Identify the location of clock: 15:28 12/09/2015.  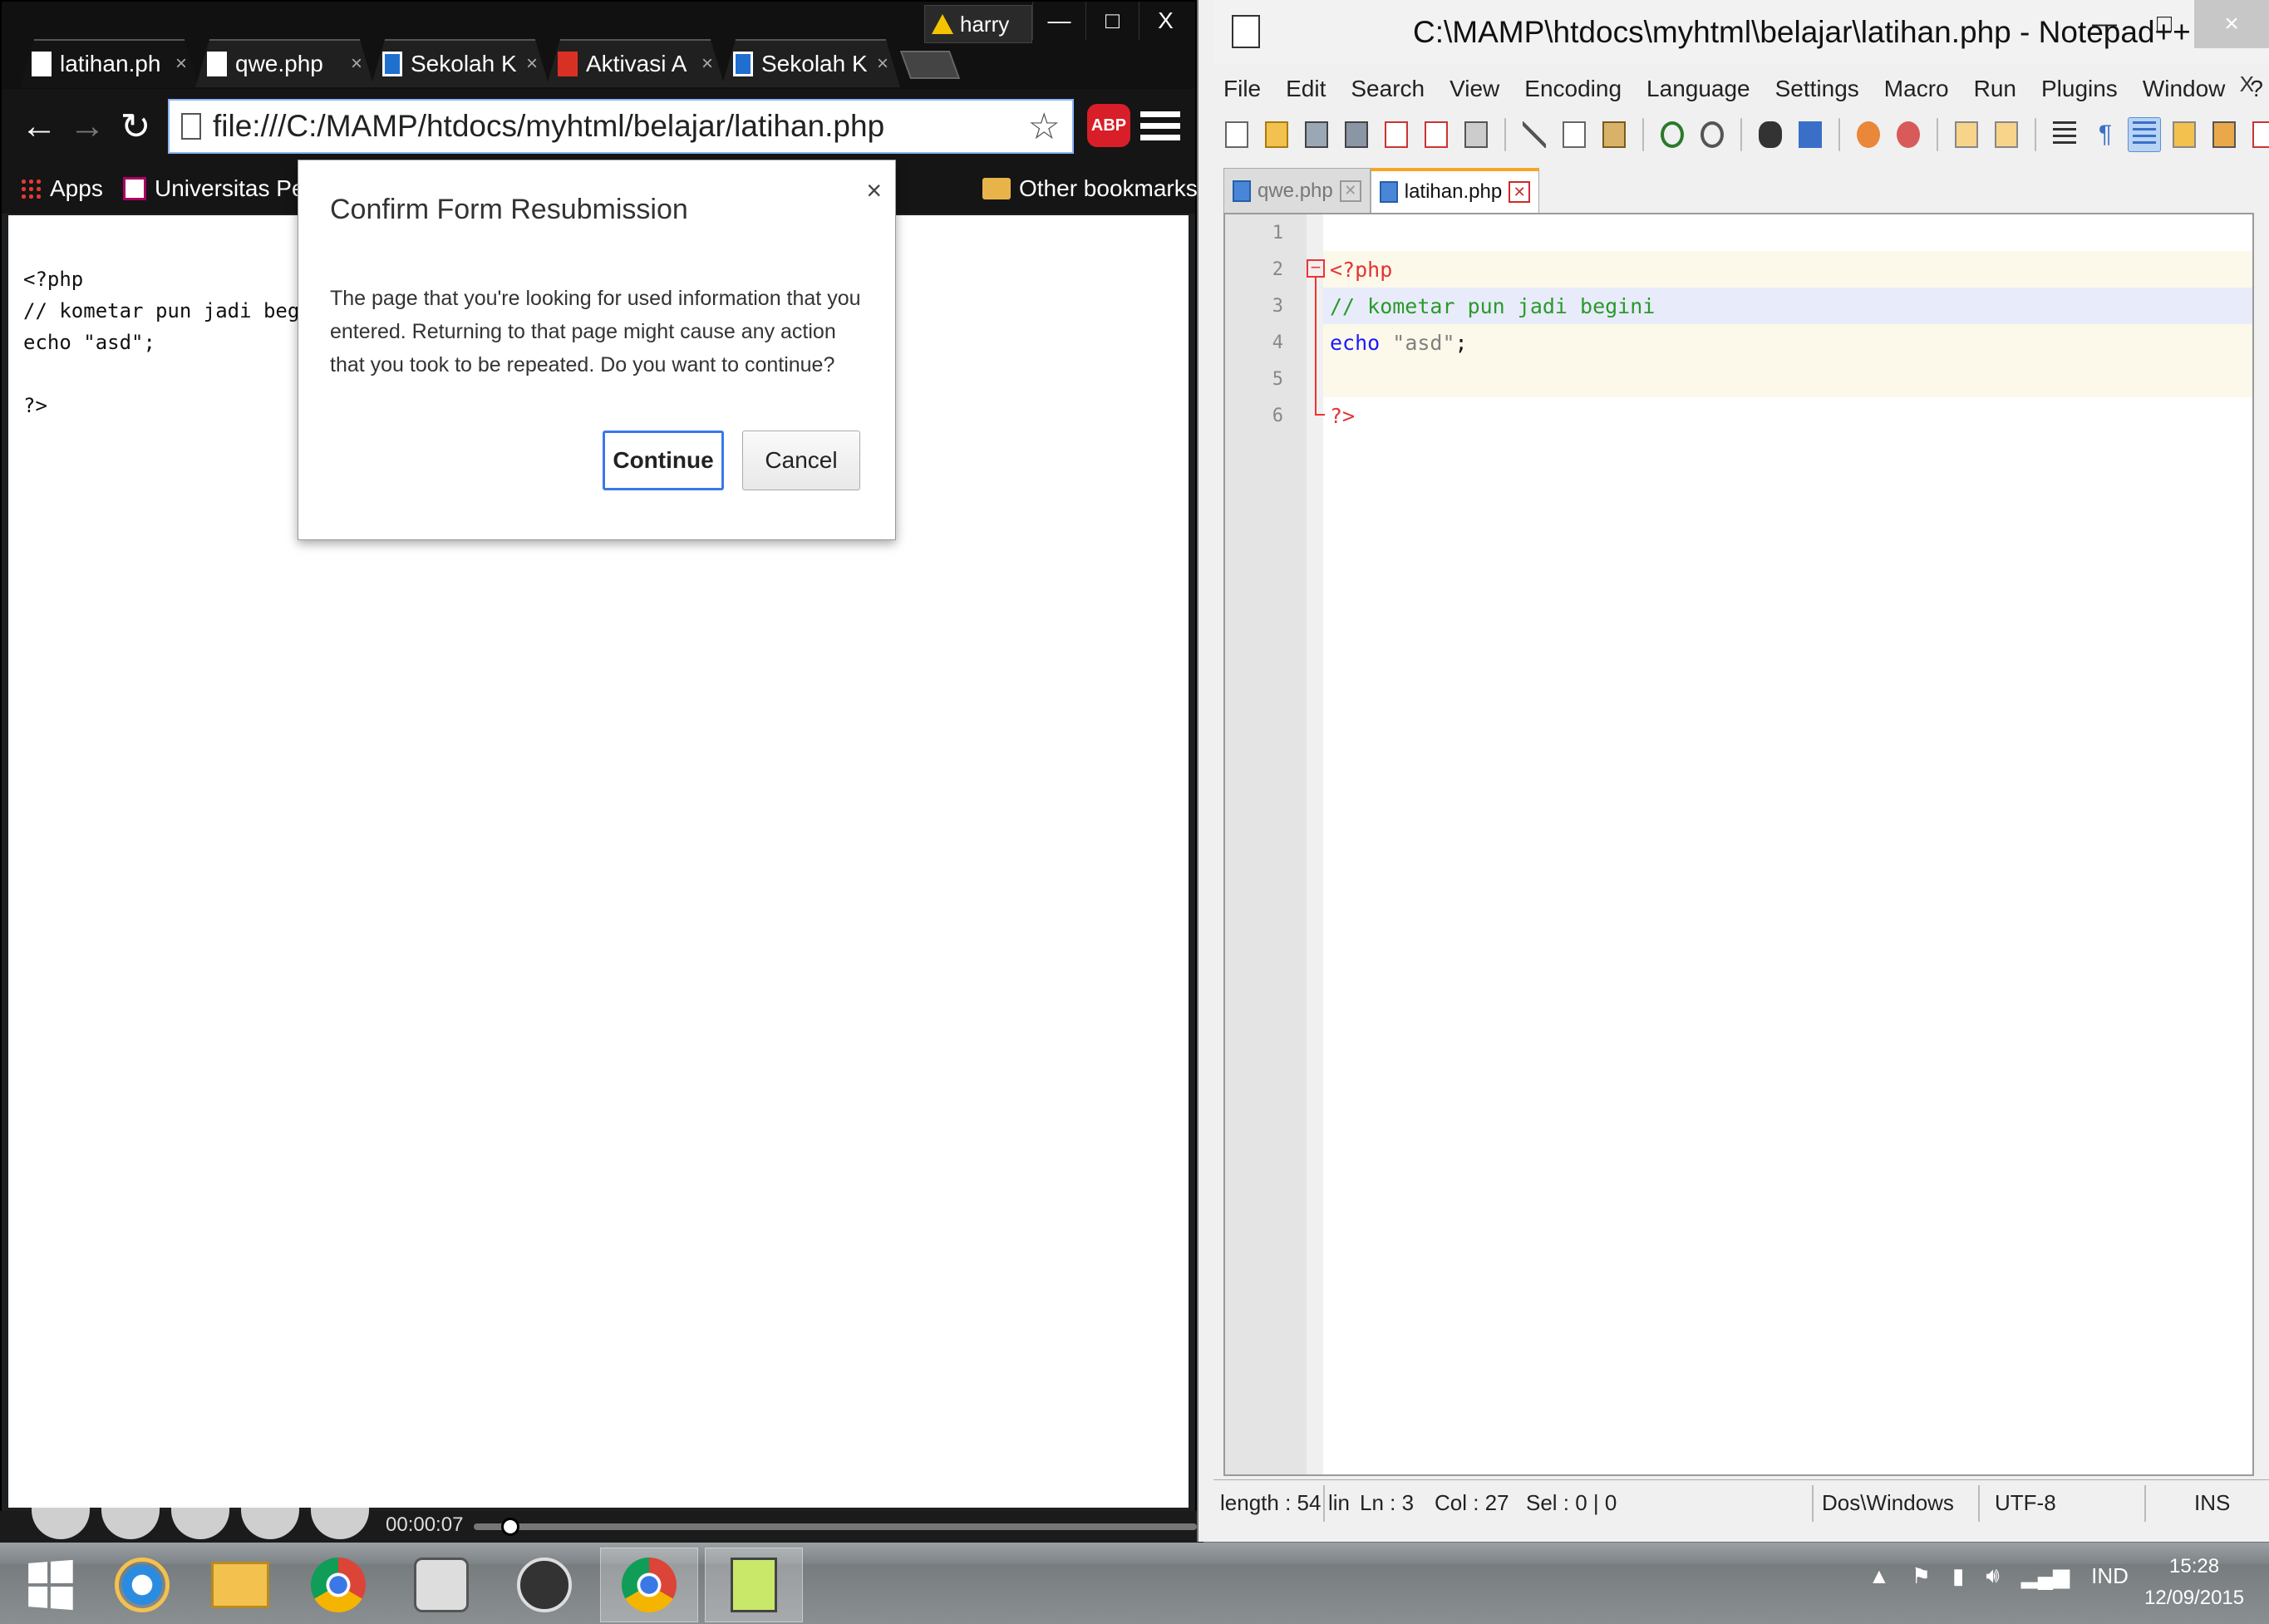
(2194, 1582).